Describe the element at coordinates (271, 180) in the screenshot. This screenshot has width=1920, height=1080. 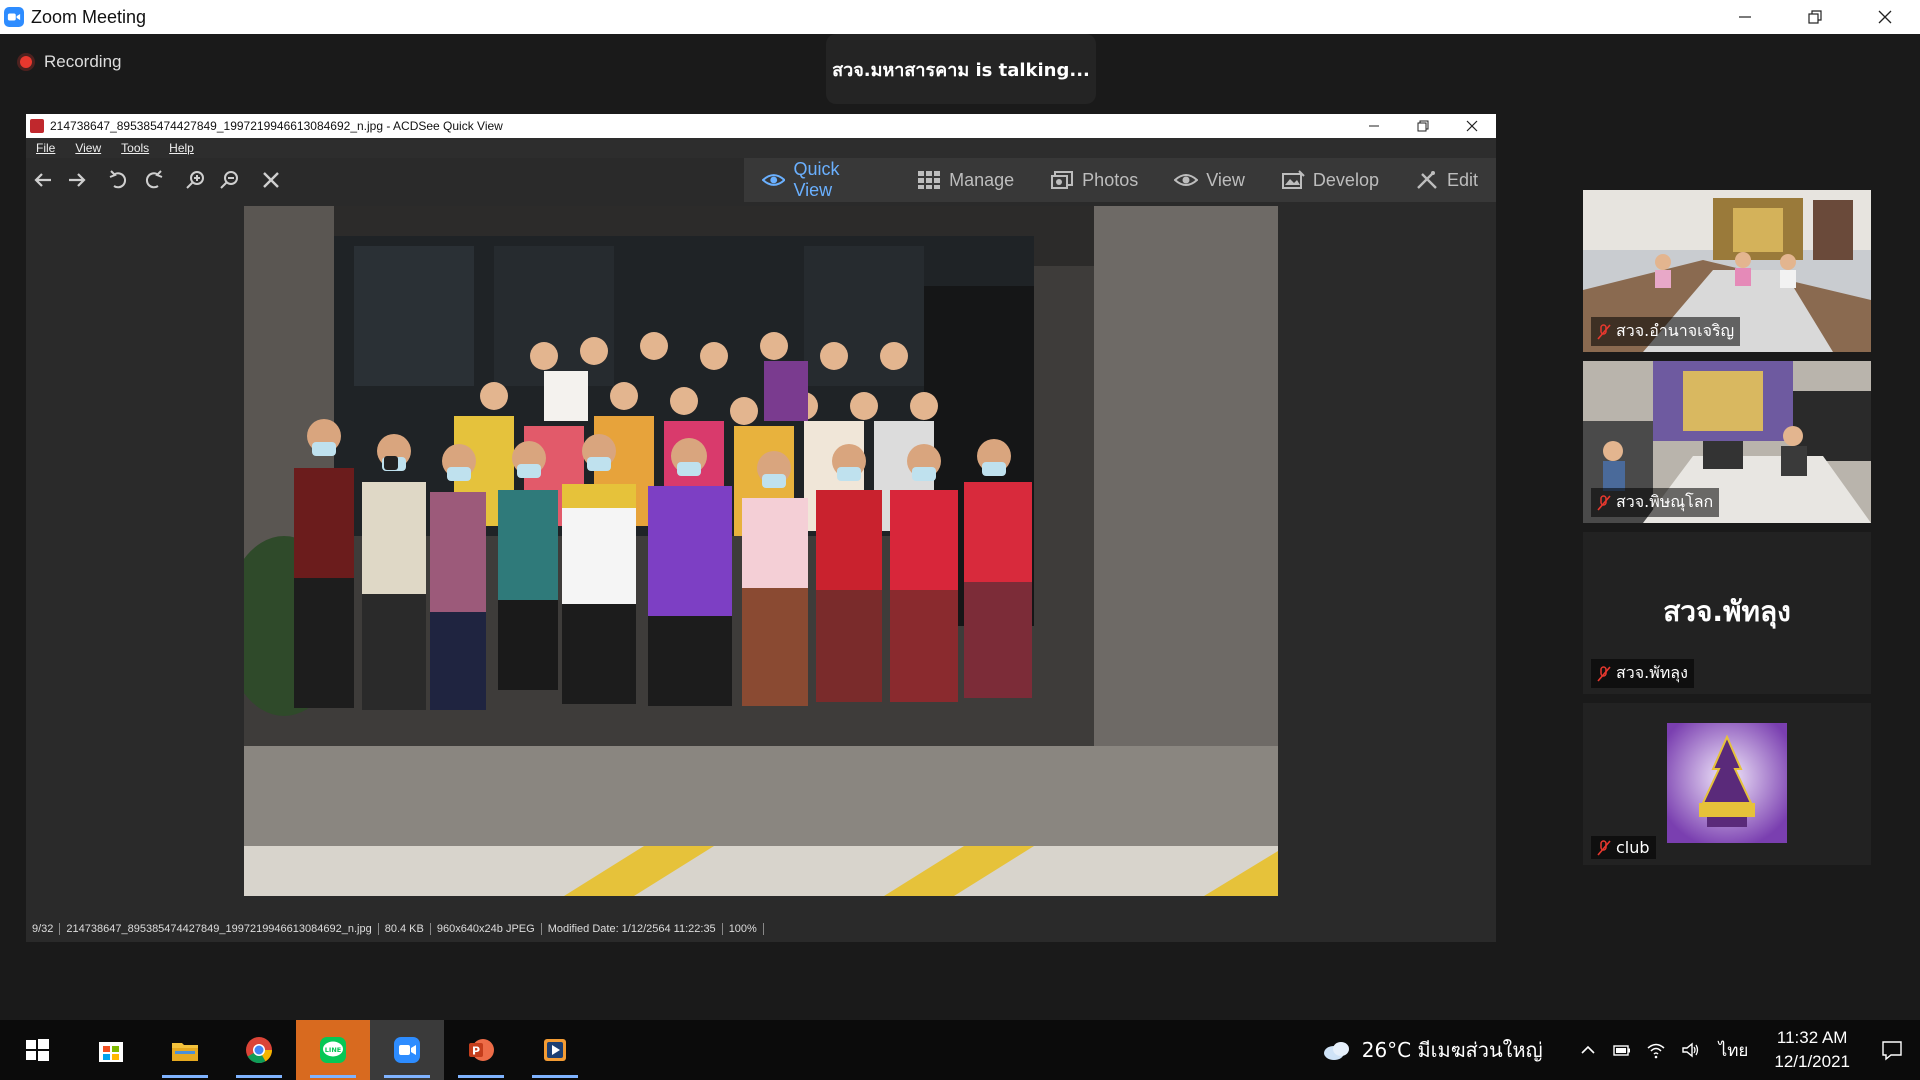
I see `close-image-button` at that location.